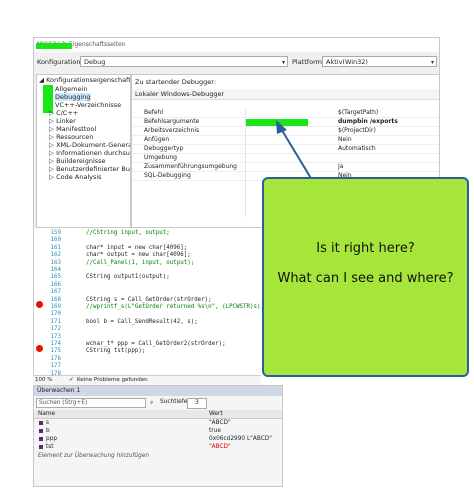  What do you see at coordinates (365, 248) in the screenshot?
I see `callout-line-1: Is it right here?` at bounding box center [365, 248].